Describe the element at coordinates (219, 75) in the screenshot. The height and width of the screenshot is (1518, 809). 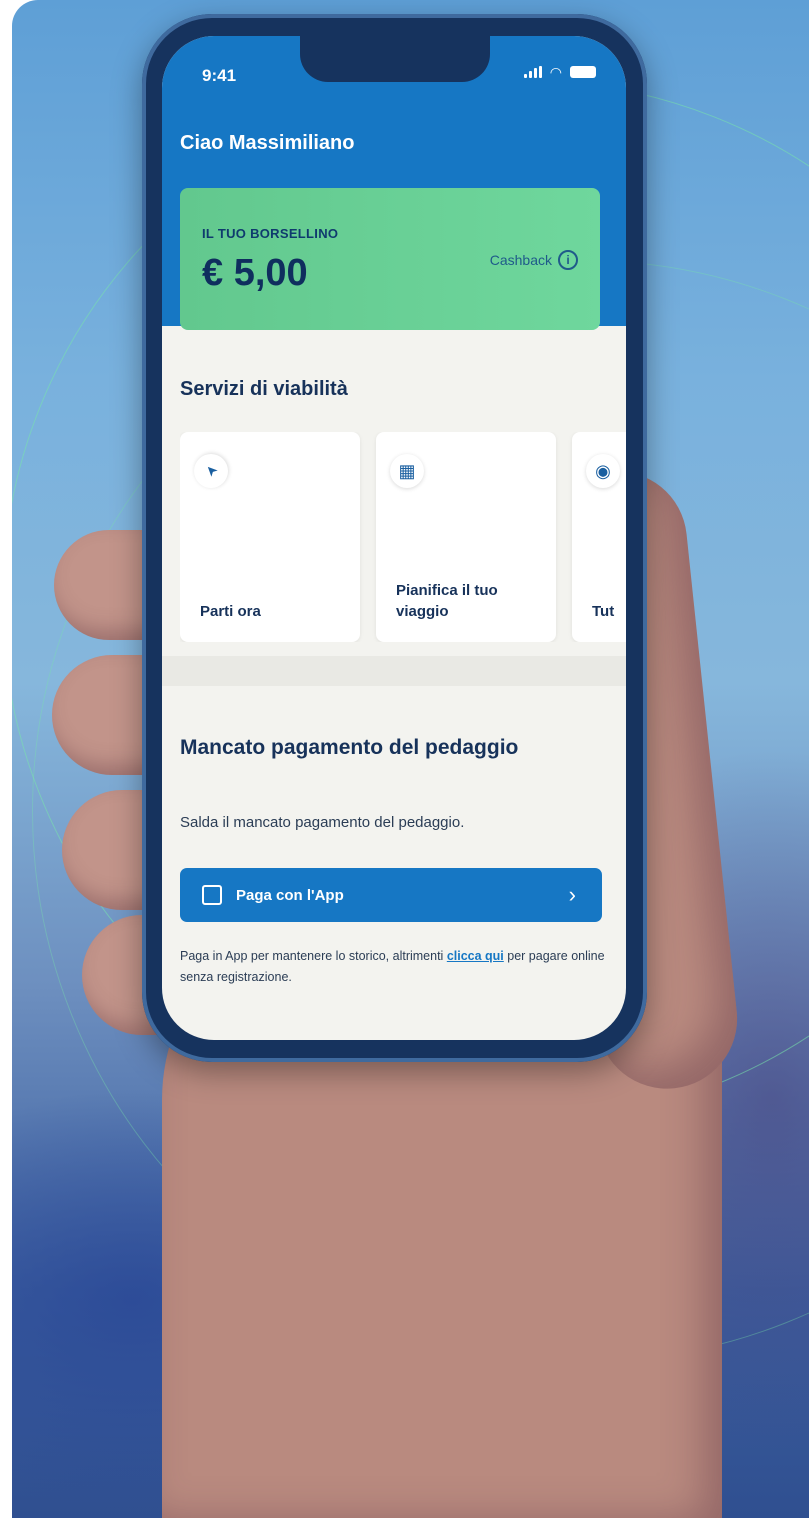
I see `status-time: 9:41` at that location.